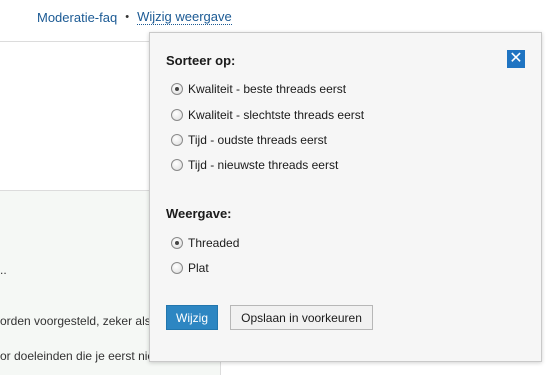 The width and height of the screenshot is (558, 375). I want to click on divider, so click(75, 41).